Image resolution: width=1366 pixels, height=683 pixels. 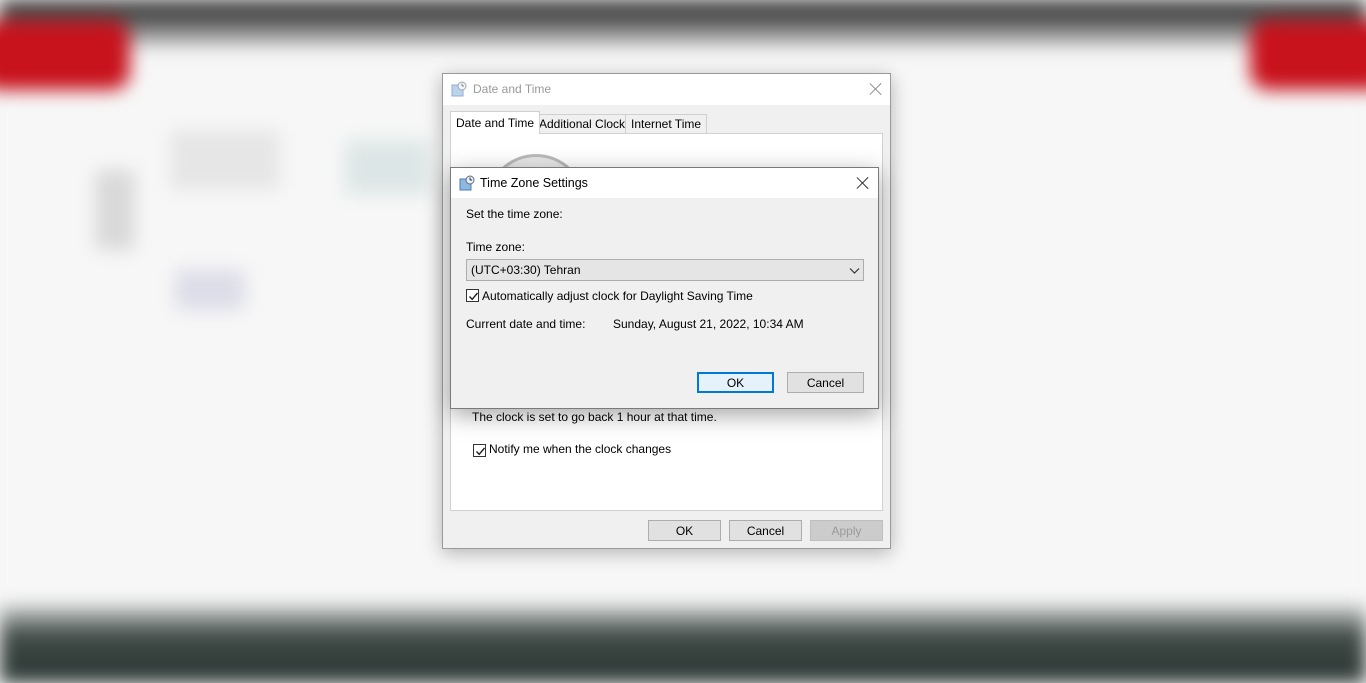 What do you see at coordinates (665, 270) in the screenshot?
I see `time-zone-select: (UTC+03:30) Tehran` at bounding box center [665, 270].